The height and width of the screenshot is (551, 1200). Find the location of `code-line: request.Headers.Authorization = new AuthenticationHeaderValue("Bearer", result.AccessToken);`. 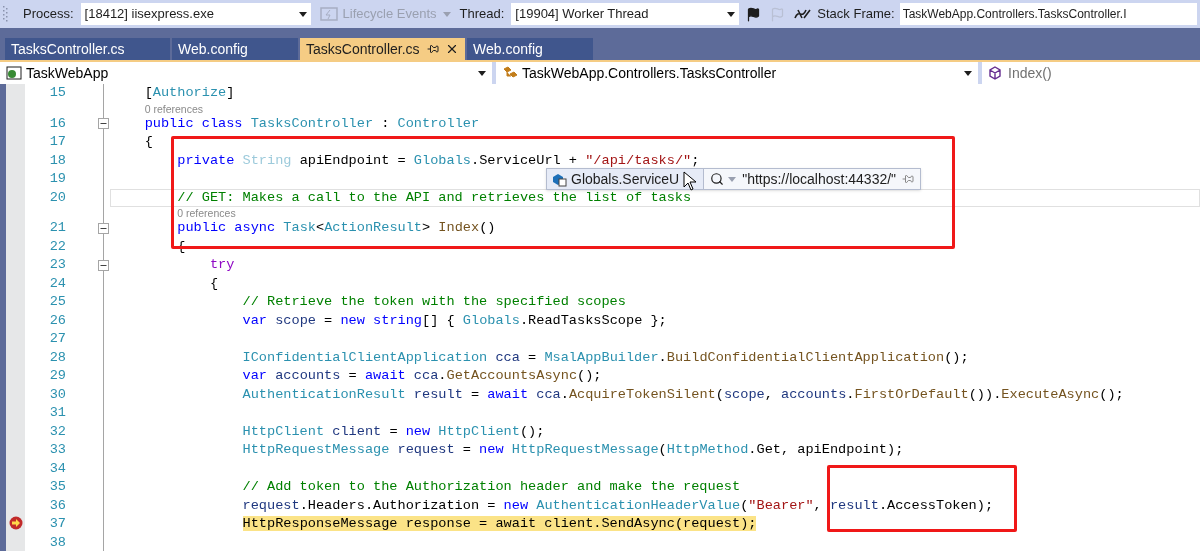

code-line: request.Headers.Authorization = new AuthenticationHeaderValue("Bearer", result.AccessToken); is located at coordinates (617, 505).